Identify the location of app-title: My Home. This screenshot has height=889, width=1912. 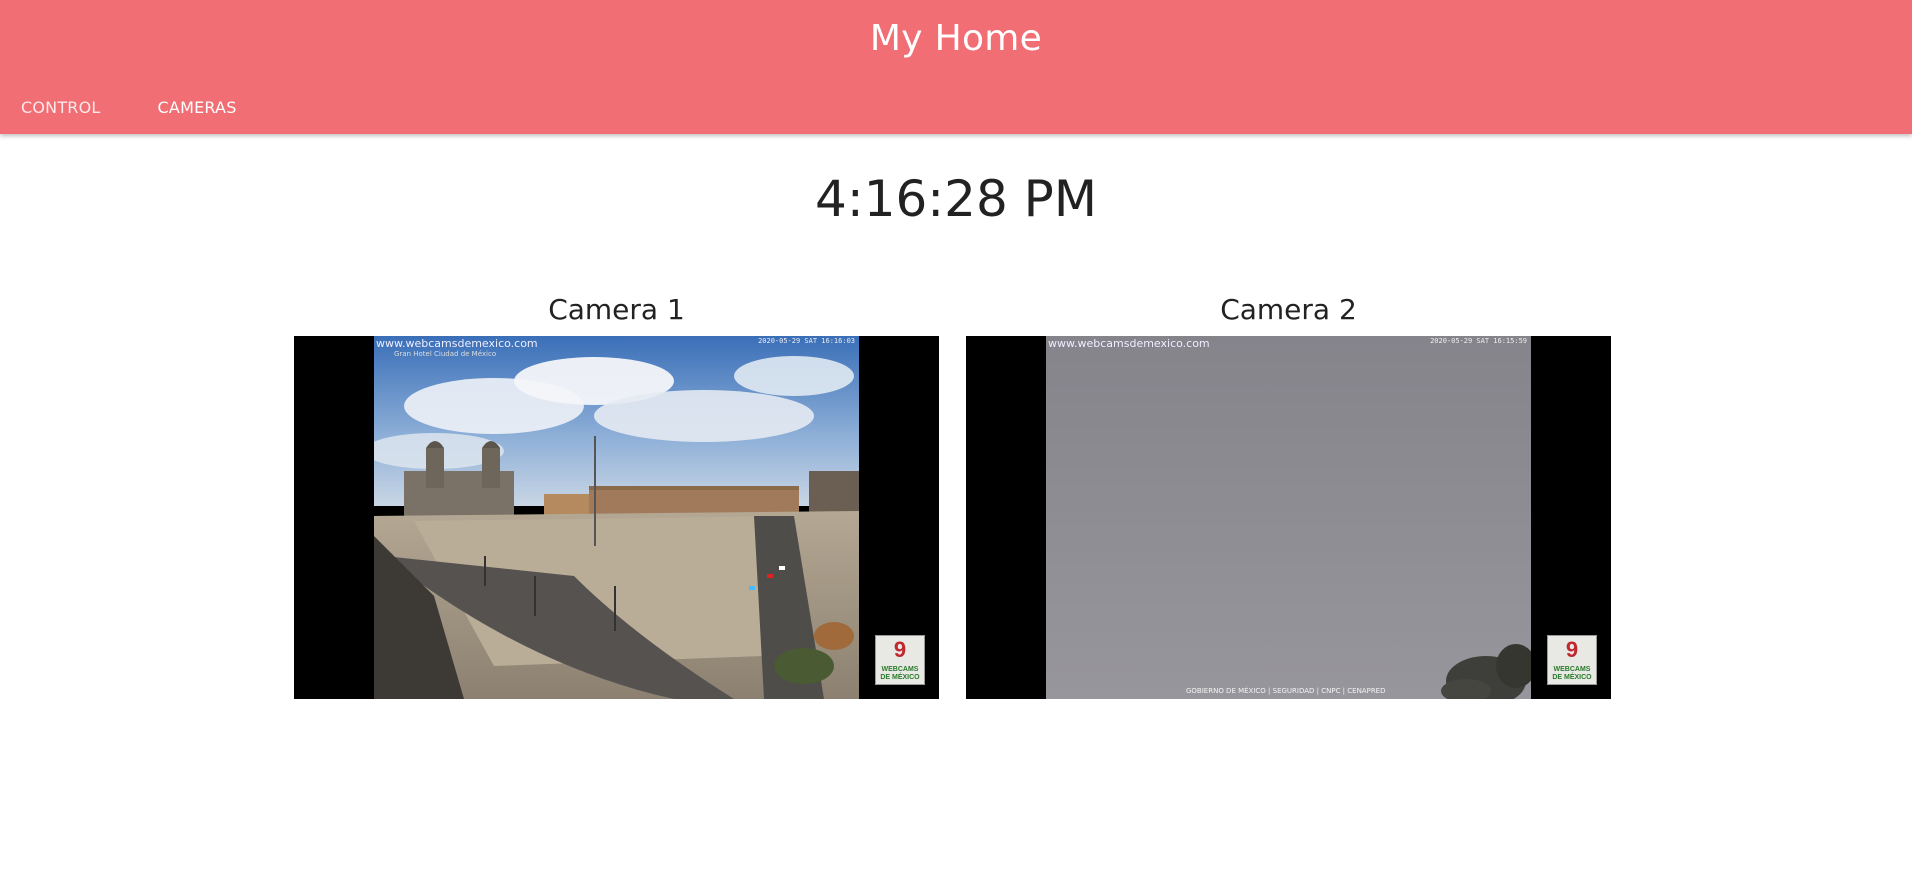
(956, 38).